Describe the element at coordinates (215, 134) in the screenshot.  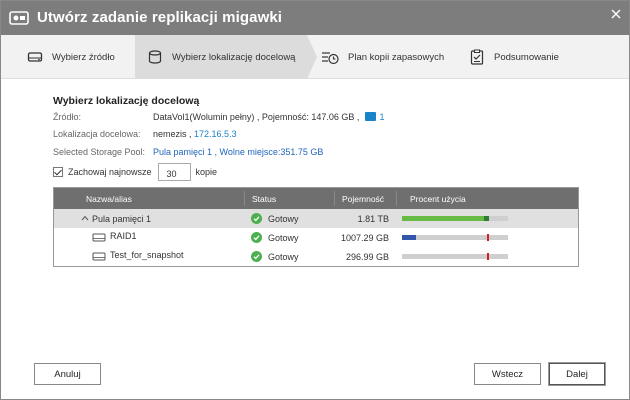
I see `target-ip: 172.16.5.3` at that location.